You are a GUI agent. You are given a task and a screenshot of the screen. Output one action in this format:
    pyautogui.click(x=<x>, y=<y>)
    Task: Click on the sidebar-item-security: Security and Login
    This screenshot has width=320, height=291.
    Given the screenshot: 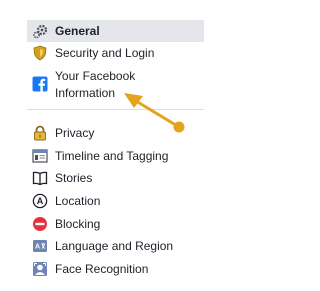 What is the action you would take?
    pyautogui.click(x=115, y=53)
    